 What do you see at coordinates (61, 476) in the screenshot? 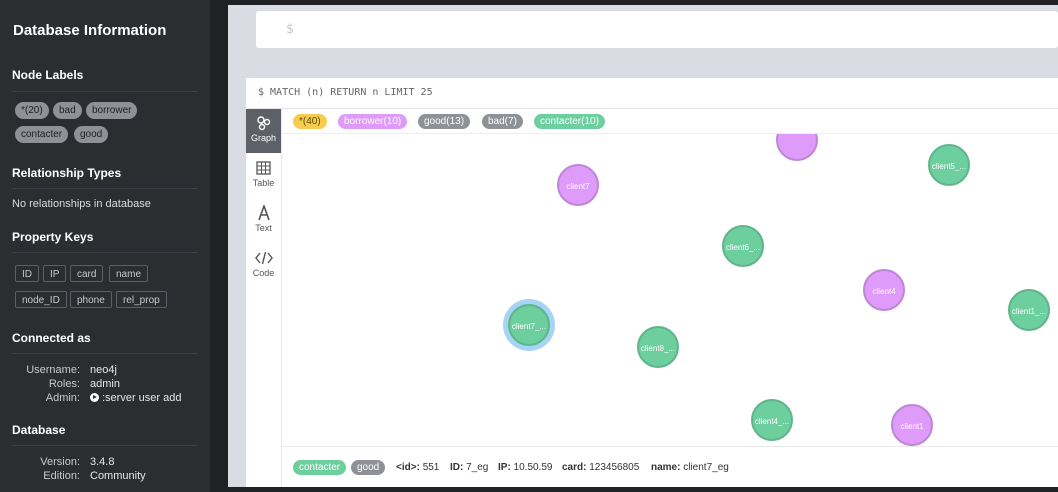
I see `edition-label: Edition:` at bounding box center [61, 476].